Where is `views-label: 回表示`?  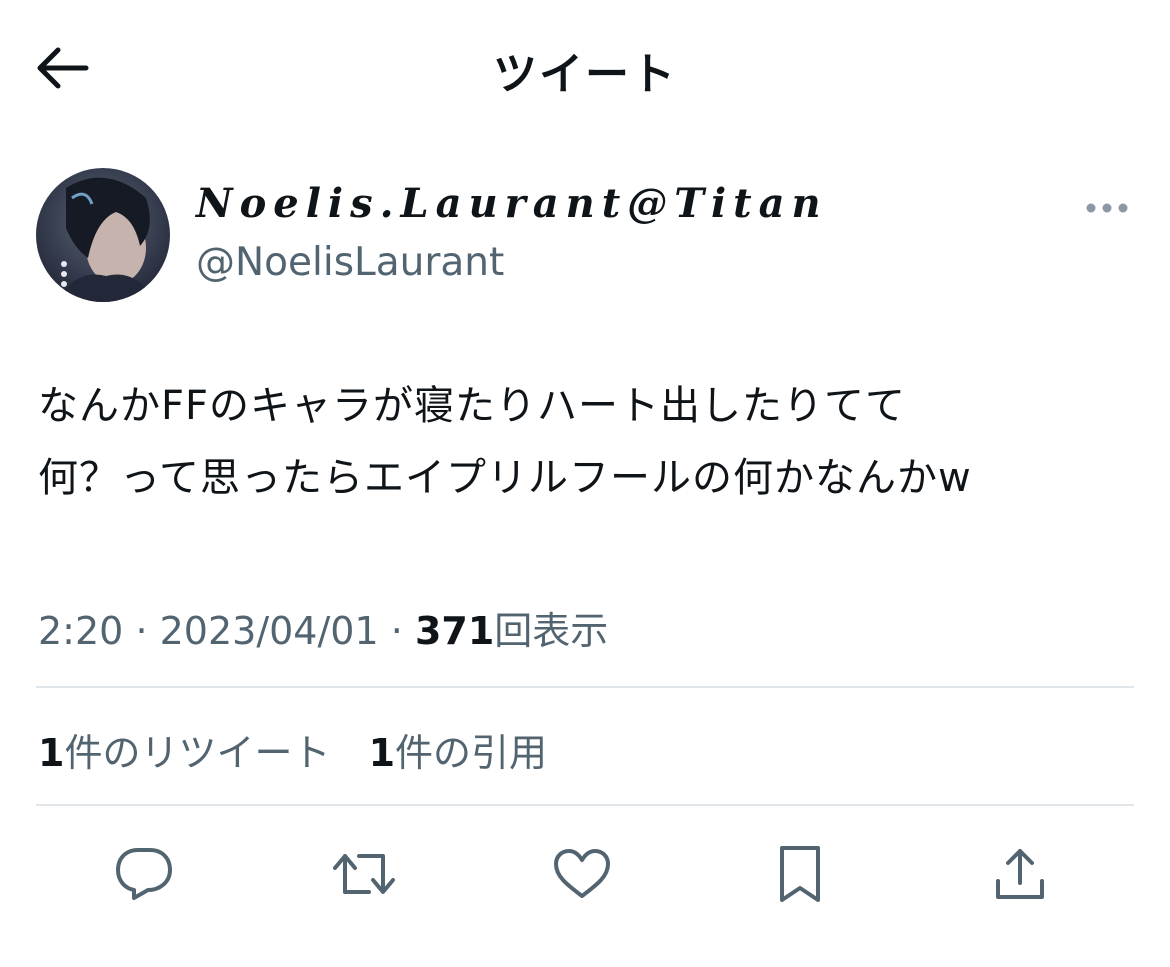 views-label: 回表示 is located at coordinates (551, 631).